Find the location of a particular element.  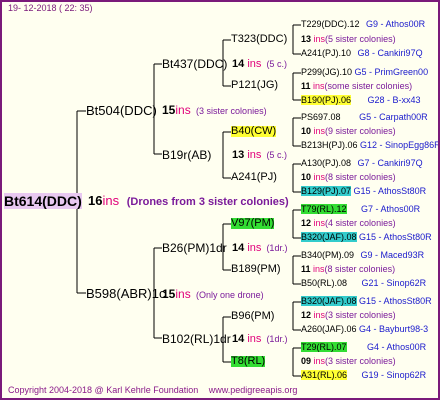

gen4-note: (3 sister colonies) is located at coordinates (360, 361).